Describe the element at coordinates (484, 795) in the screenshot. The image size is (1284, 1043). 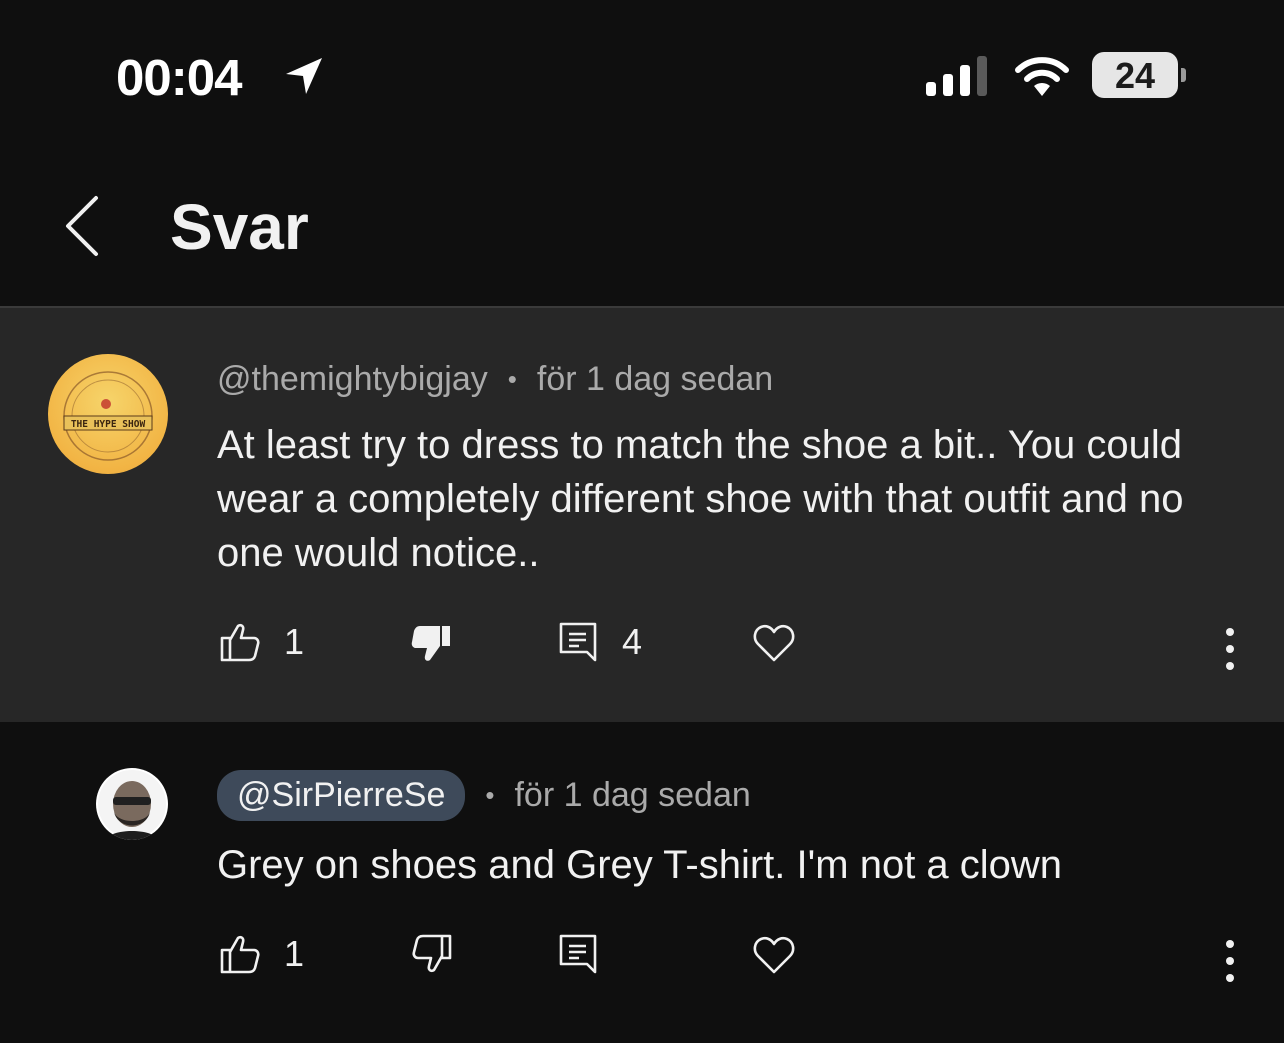
I see `comment-meta: @SirPierreSe • för 1 dag sedan` at that location.